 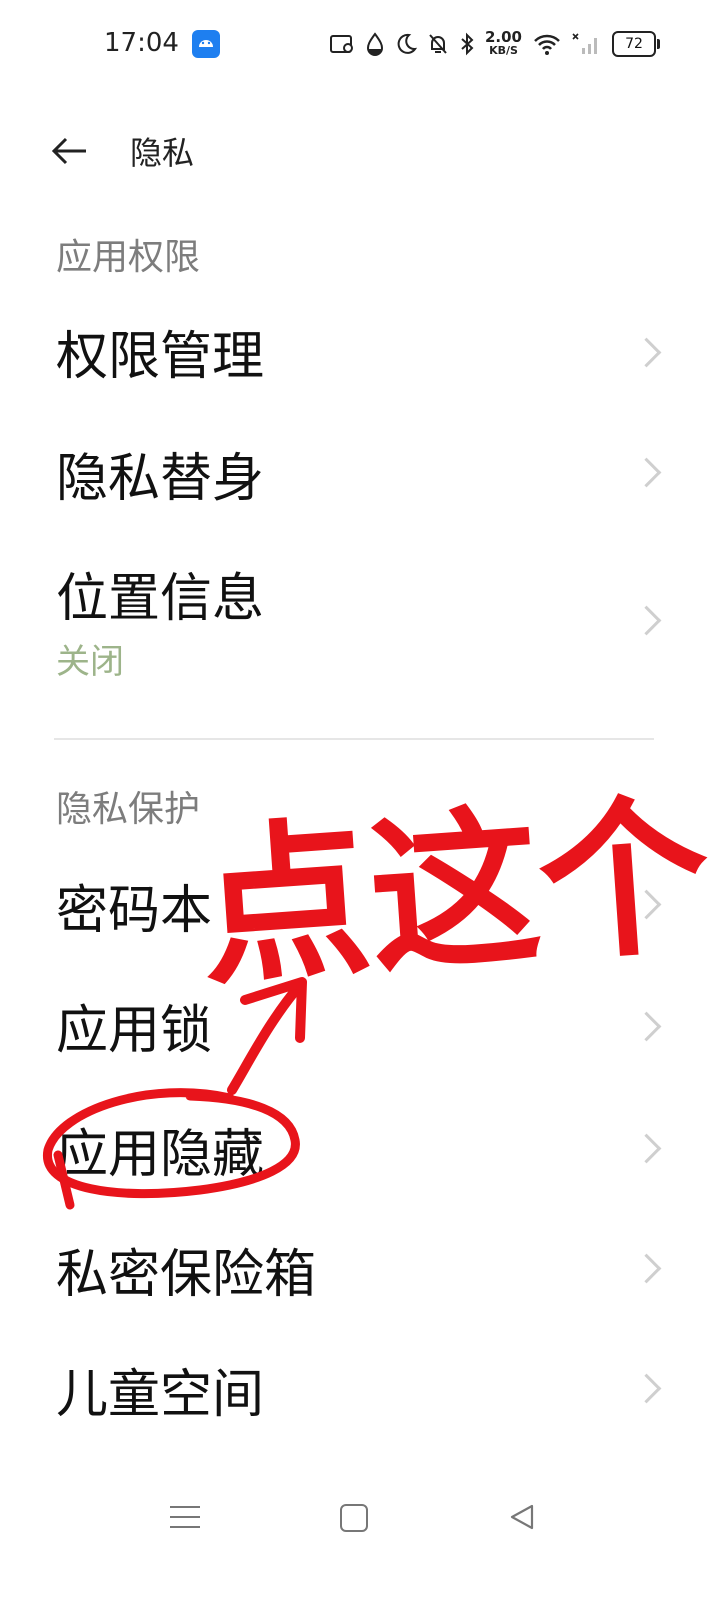 I want to click on wifi-icon, so click(x=547, y=44).